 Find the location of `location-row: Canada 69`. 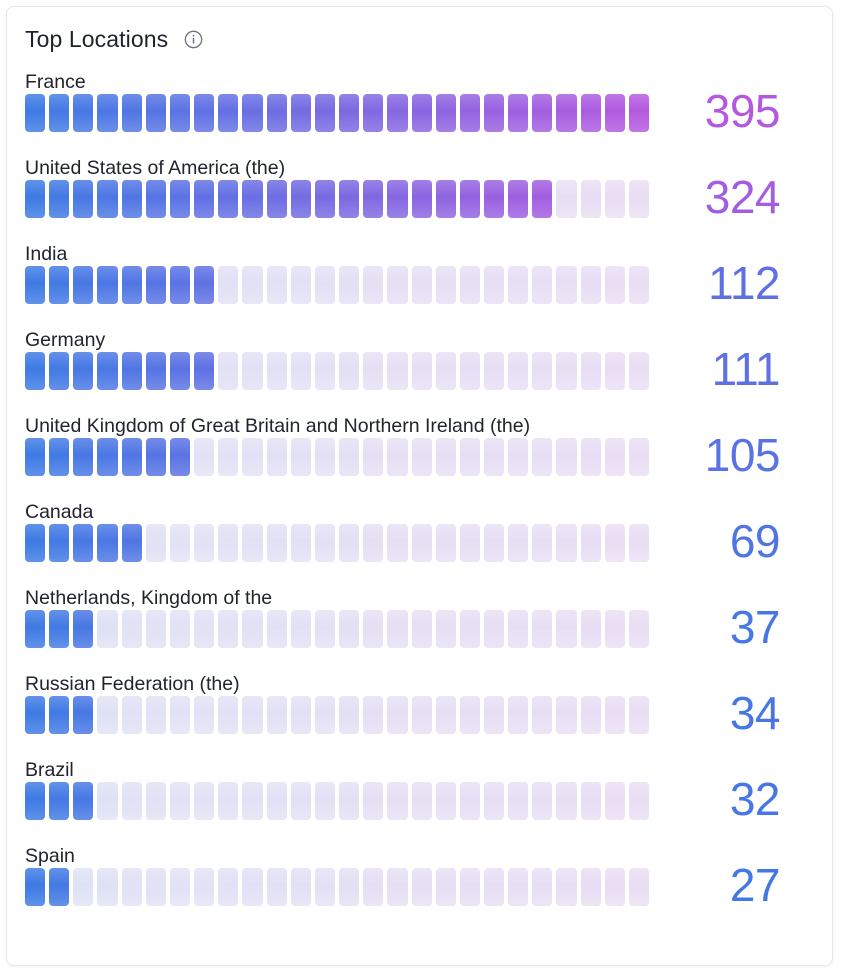

location-row: Canada 69 is located at coordinates (419, 545).